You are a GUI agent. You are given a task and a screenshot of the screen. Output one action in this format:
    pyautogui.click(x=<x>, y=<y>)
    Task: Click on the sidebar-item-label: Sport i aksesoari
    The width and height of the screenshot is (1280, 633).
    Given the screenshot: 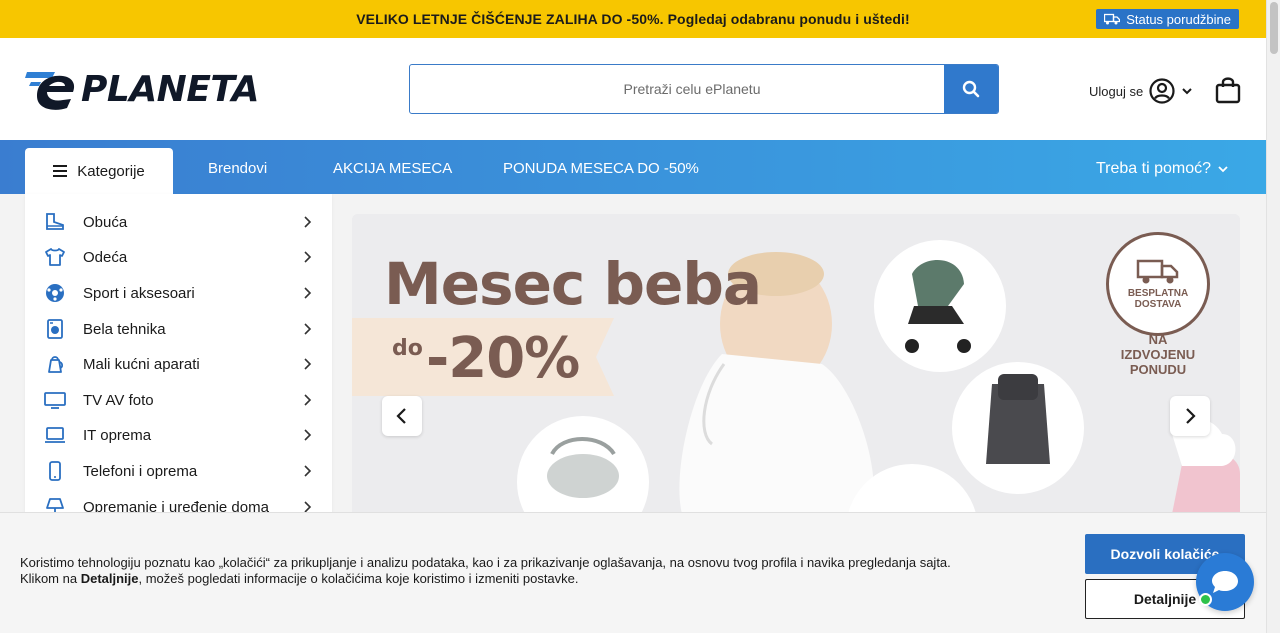 What is the action you would take?
    pyautogui.click(x=139, y=293)
    